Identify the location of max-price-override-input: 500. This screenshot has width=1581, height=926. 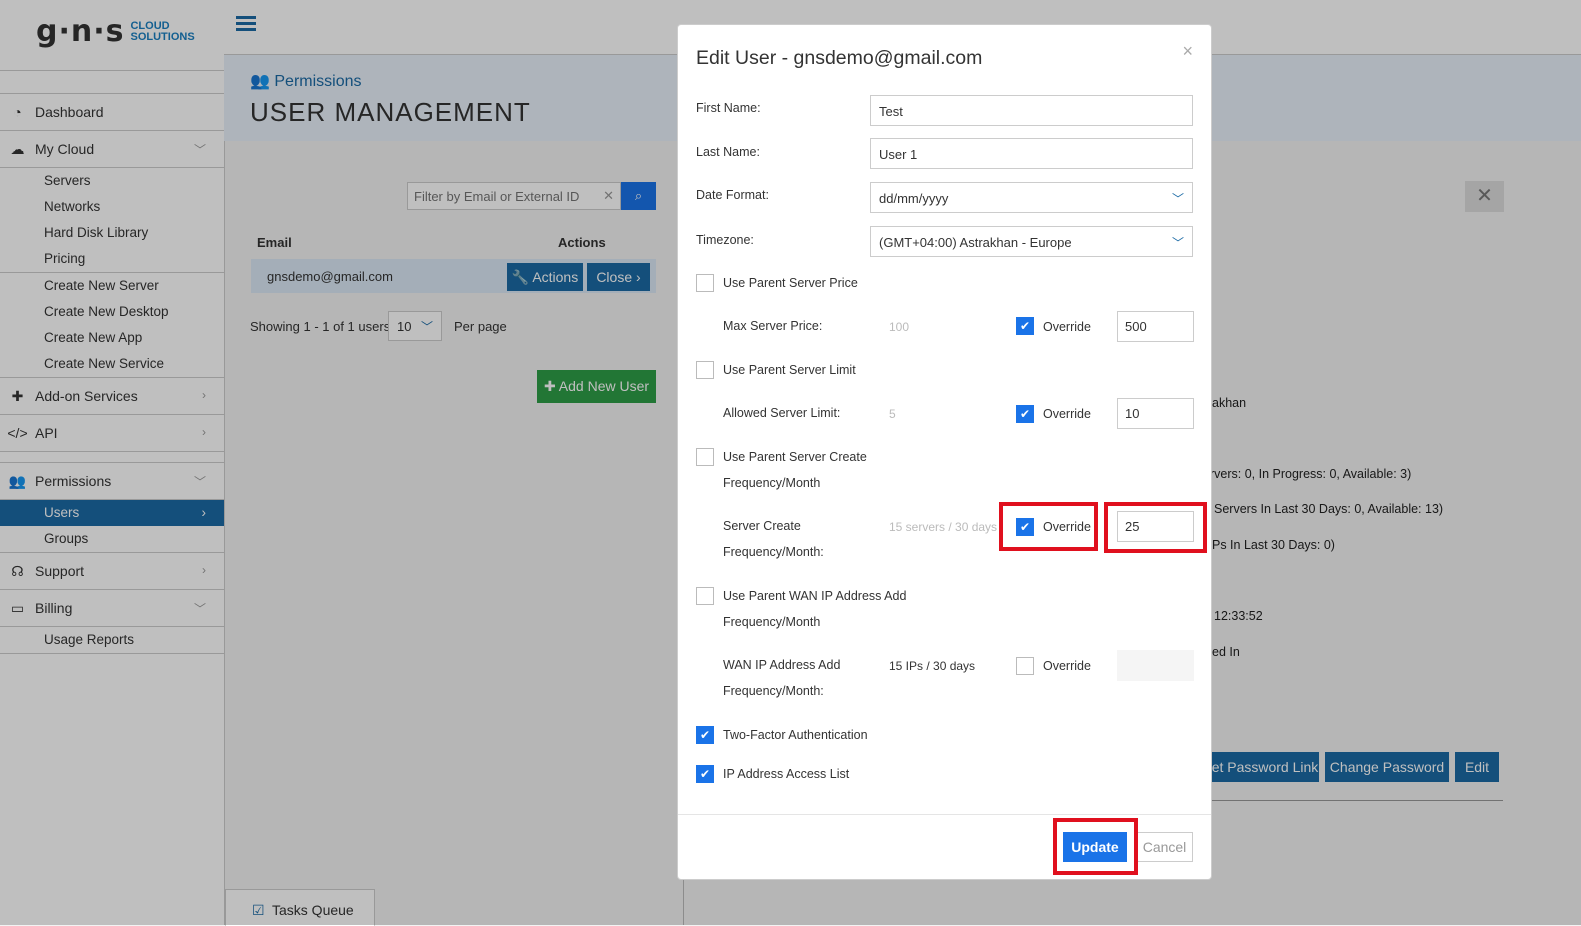
(1155, 326).